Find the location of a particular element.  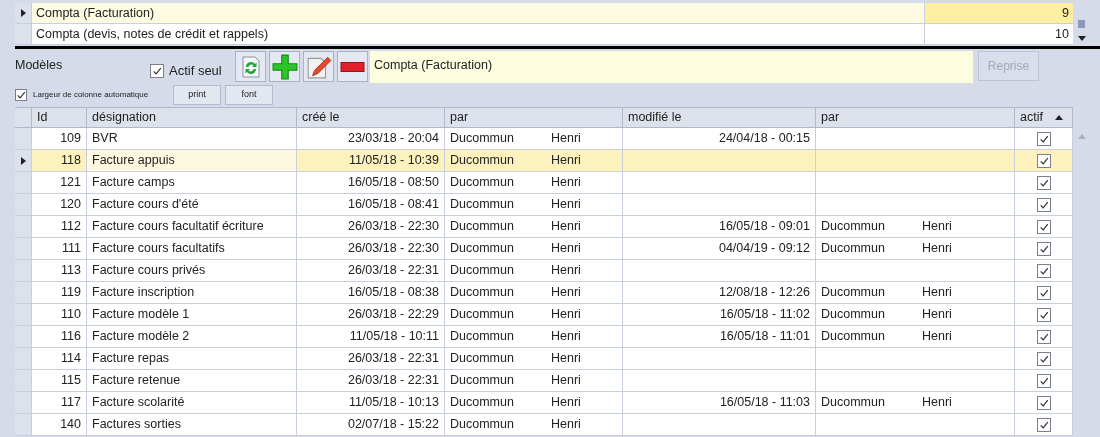

table-cell-text: 110 is located at coordinates (71, 315).